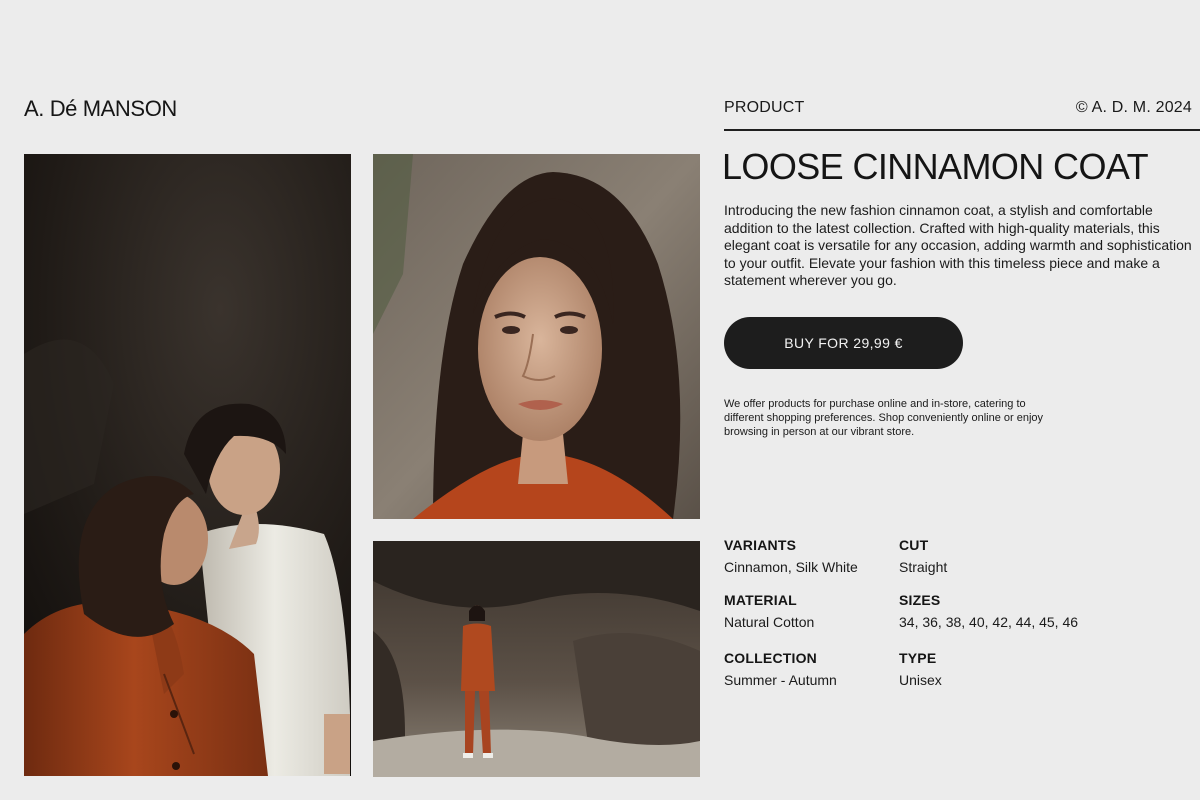  What do you see at coordinates (1133, 107) in the screenshot?
I see `copyright-text: © A. D. M. 2024` at bounding box center [1133, 107].